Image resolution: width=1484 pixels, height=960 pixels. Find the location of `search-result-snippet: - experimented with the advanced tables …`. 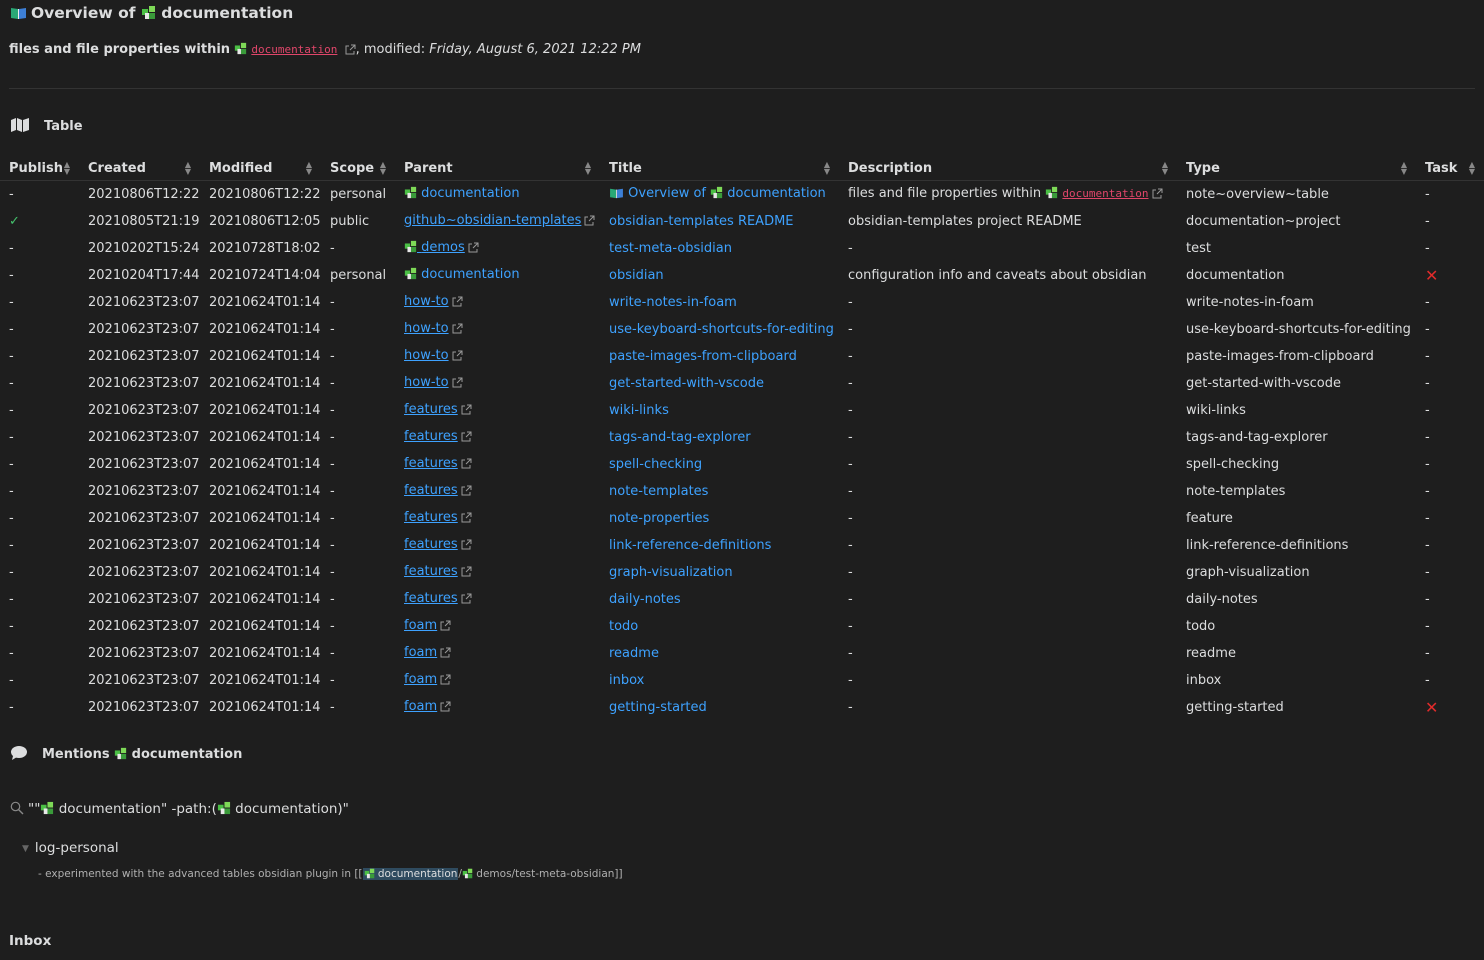

search-result-snippet: - experimented with the advanced tables … is located at coordinates (330, 875).